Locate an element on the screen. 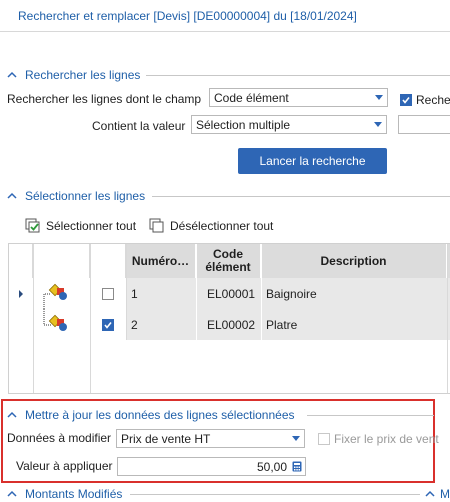  search-value-input is located at coordinates (424, 124).